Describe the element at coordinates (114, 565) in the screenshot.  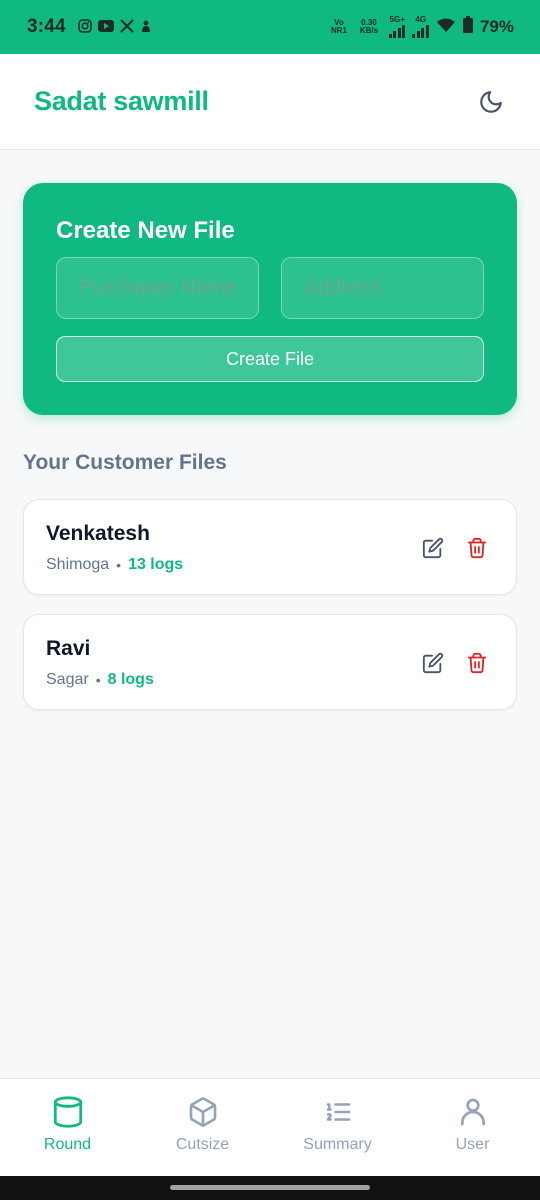
I see `file-meta: Shimoga • 13 logs` at that location.